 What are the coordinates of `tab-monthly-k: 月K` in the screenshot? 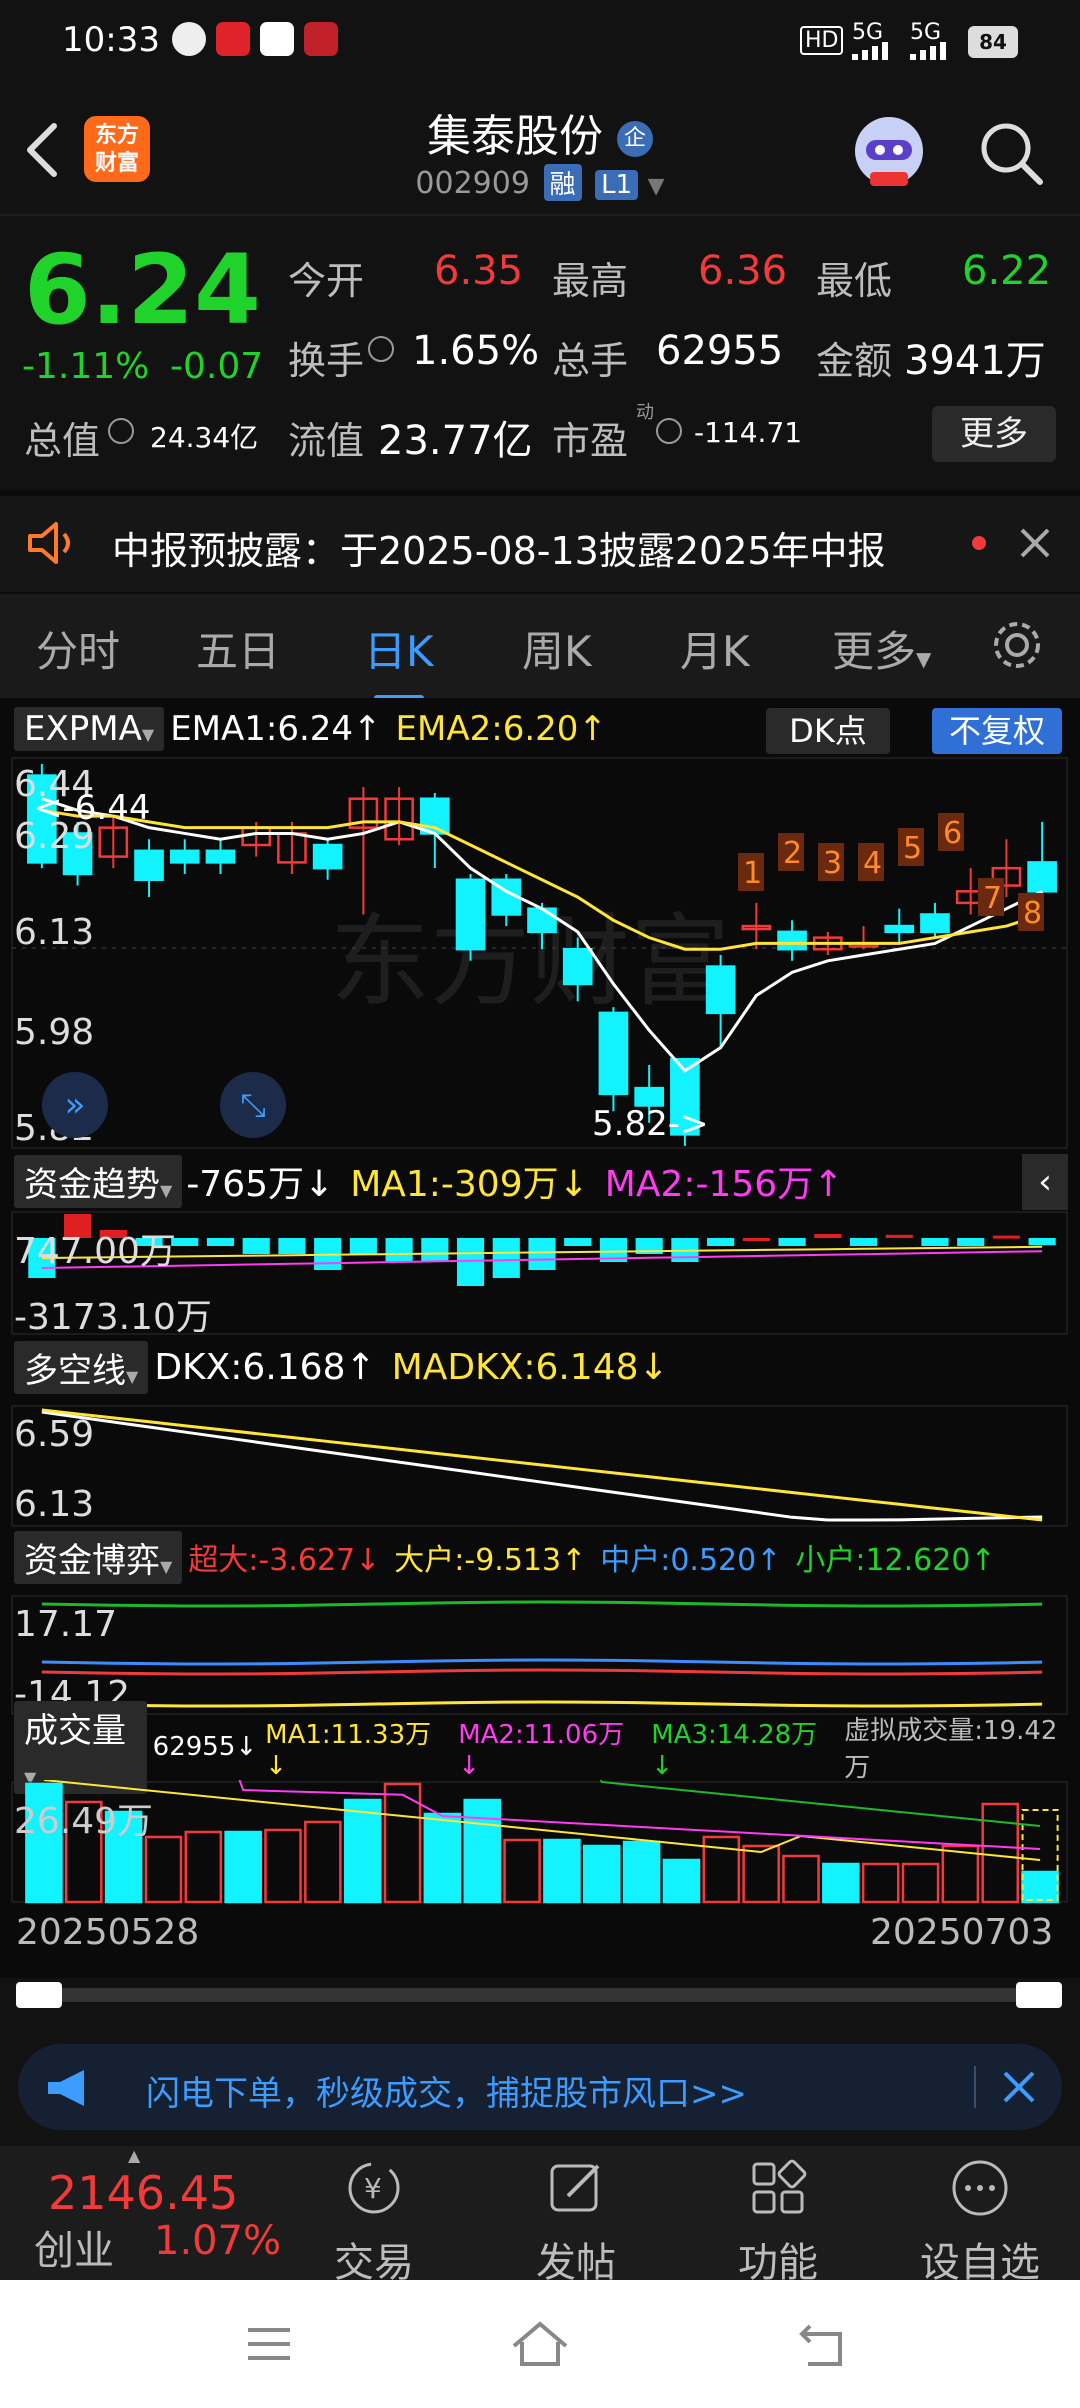 It's located at (715, 648).